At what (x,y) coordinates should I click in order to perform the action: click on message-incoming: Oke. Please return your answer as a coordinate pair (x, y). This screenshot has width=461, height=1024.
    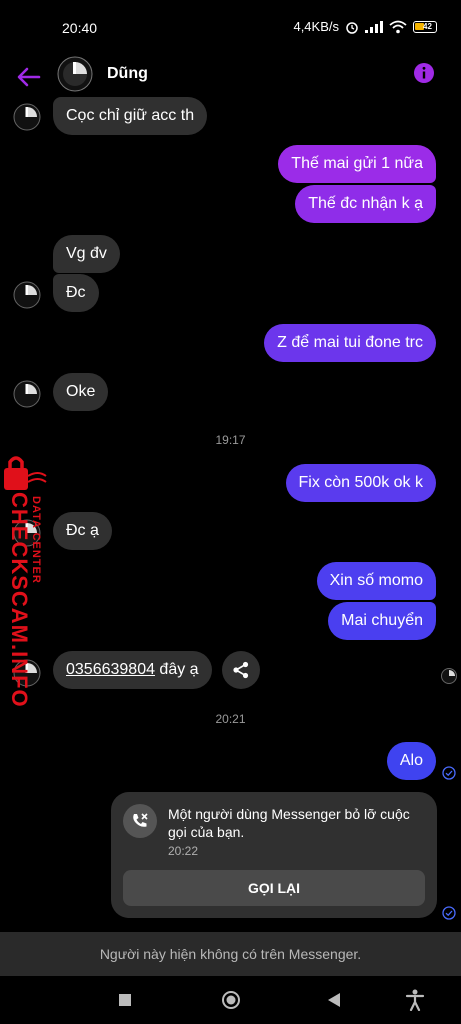
    Looking at the image, I should click on (81, 392).